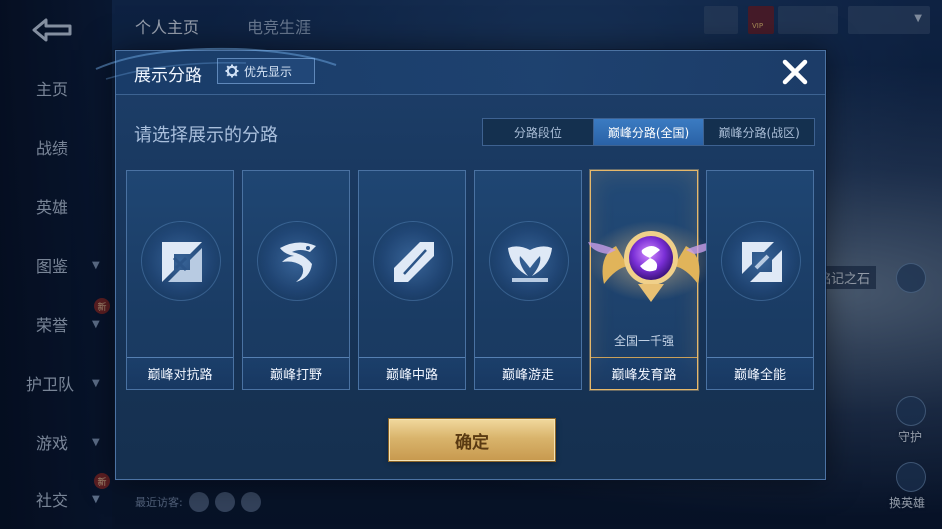  What do you see at coordinates (795, 72) in the screenshot?
I see `close-icon` at bounding box center [795, 72].